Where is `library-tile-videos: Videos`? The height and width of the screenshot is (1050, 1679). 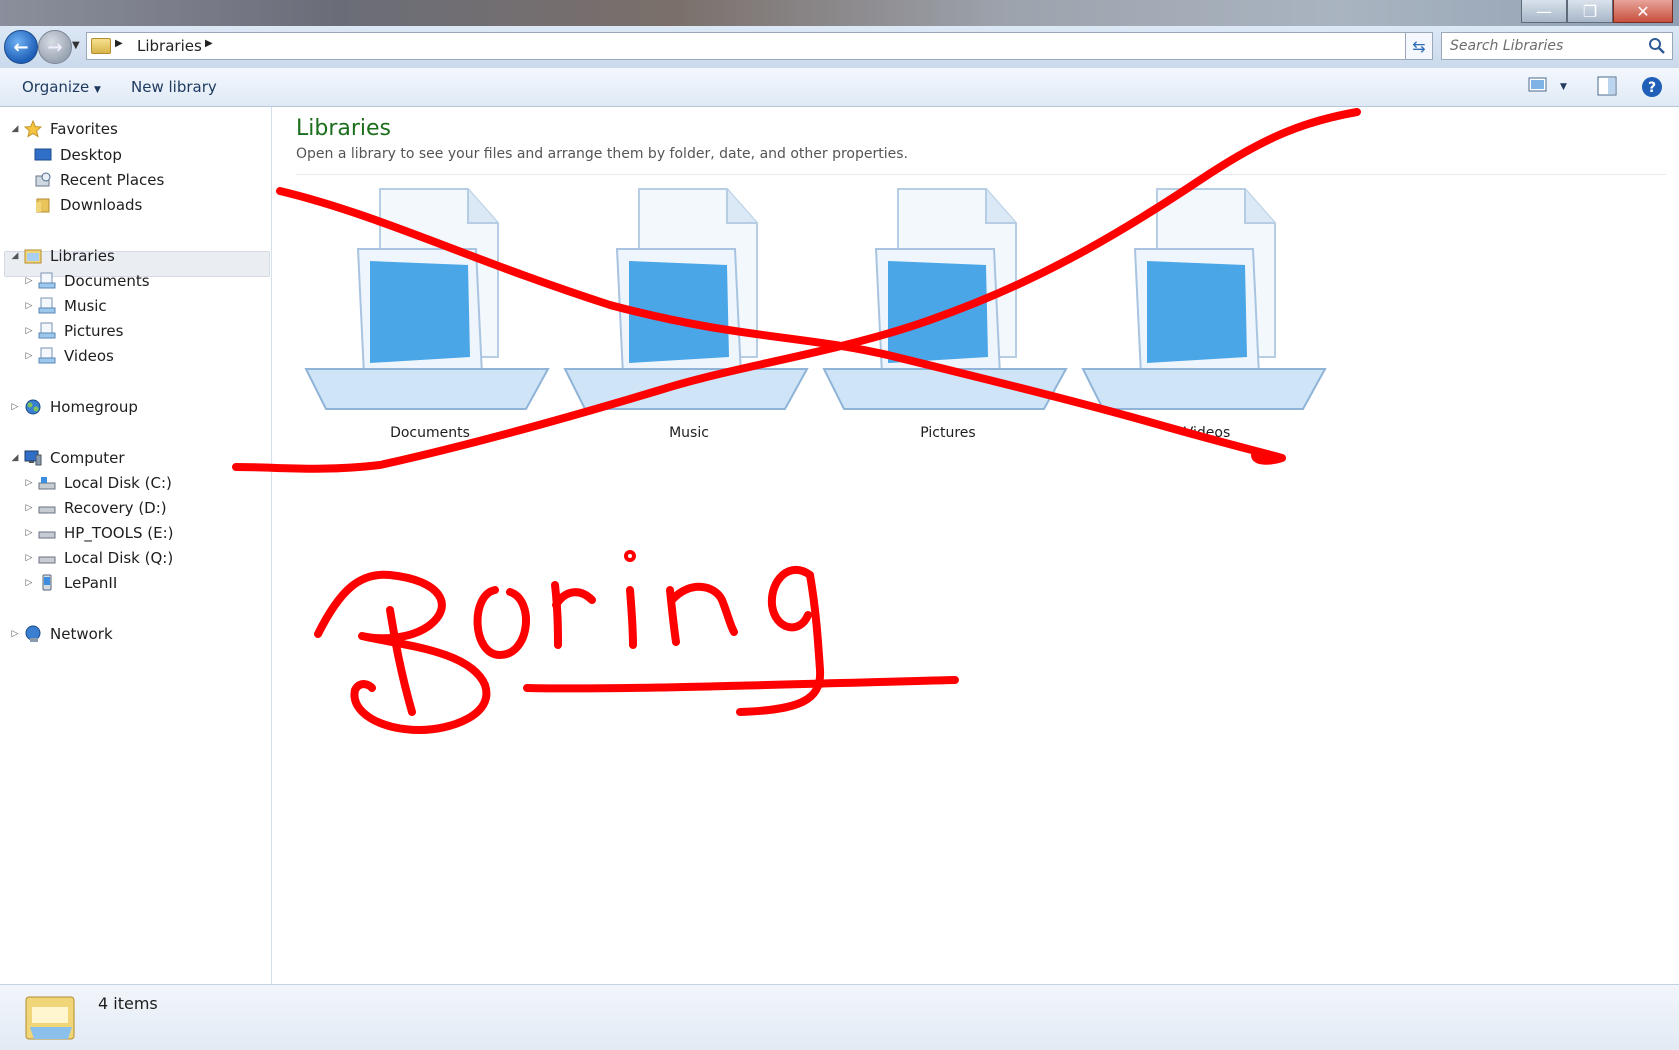 library-tile-videos: Videos is located at coordinates (1207, 318).